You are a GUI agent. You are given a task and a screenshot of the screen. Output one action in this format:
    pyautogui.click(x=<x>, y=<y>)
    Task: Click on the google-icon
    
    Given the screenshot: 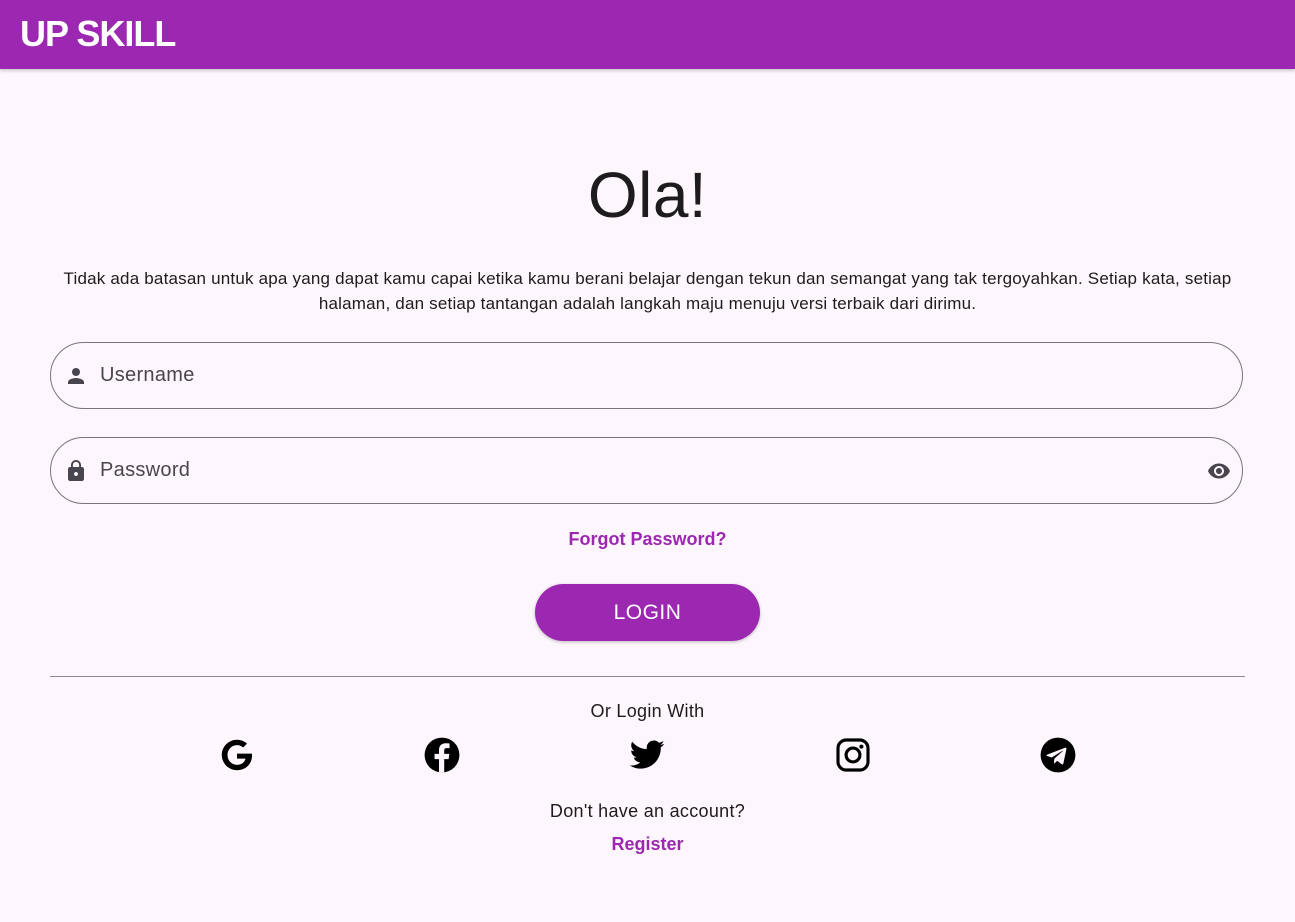 What is the action you would take?
    pyautogui.click(x=237, y=755)
    